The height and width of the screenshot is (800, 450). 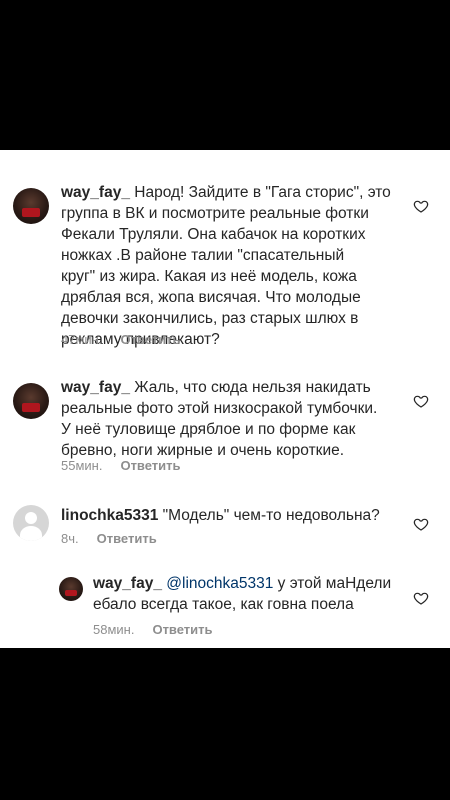 I want to click on comment-meta: 8ч. Ответить, so click(x=109, y=538).